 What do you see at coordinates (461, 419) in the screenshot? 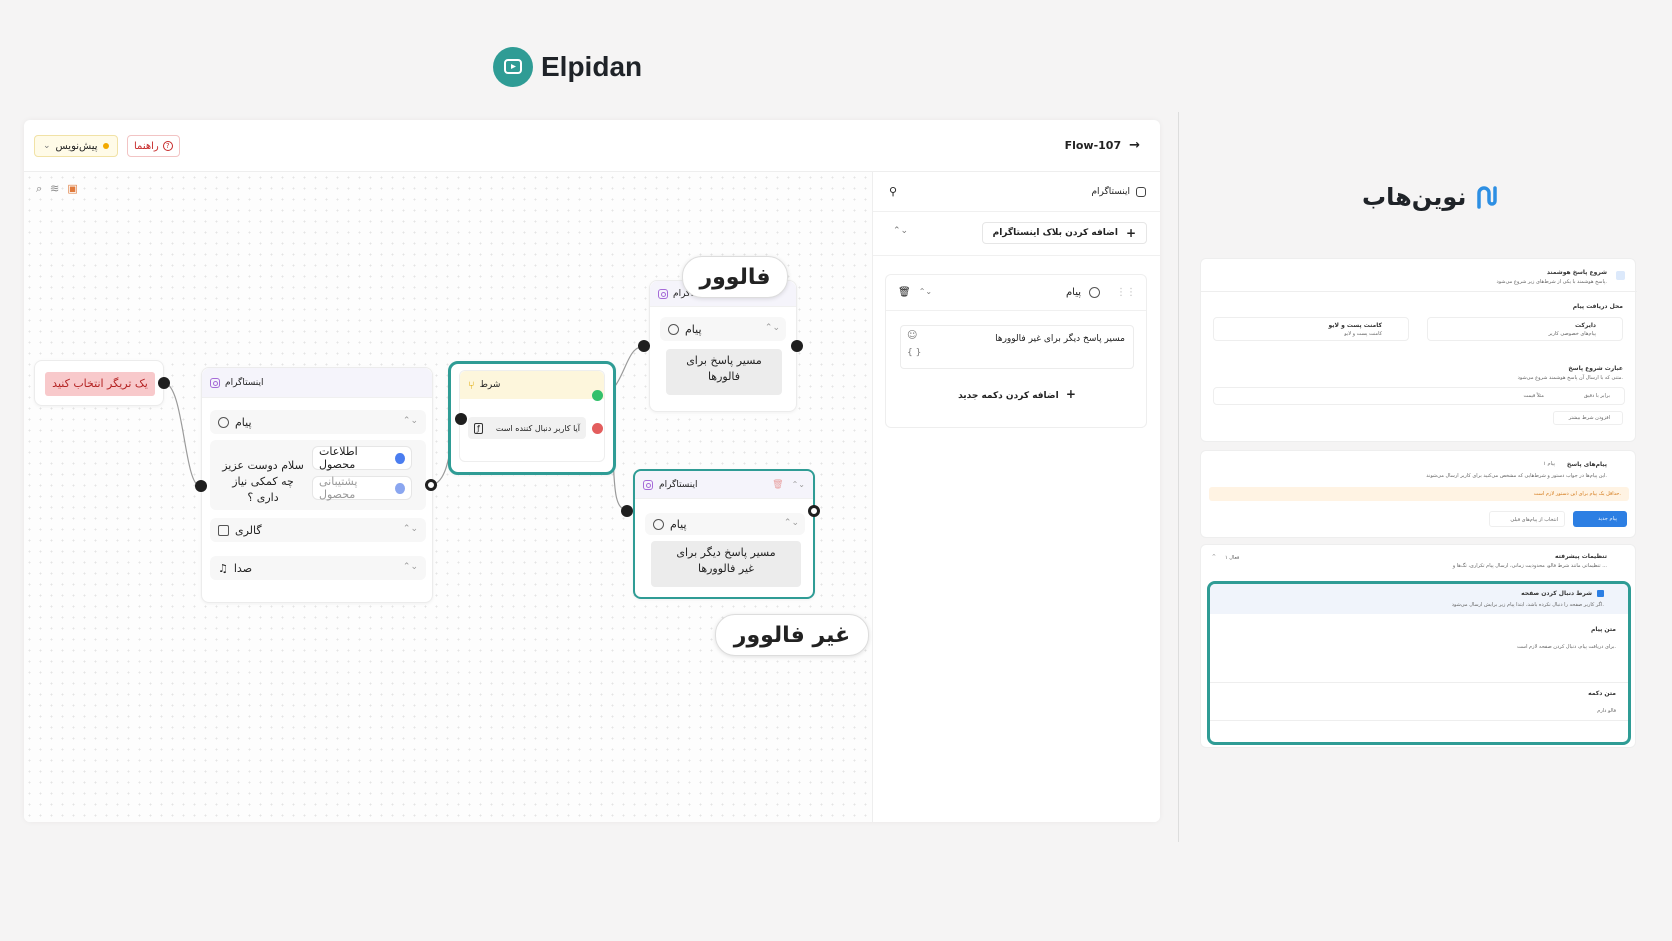
I see `condition-input-port` at bounding box center [461, 419].